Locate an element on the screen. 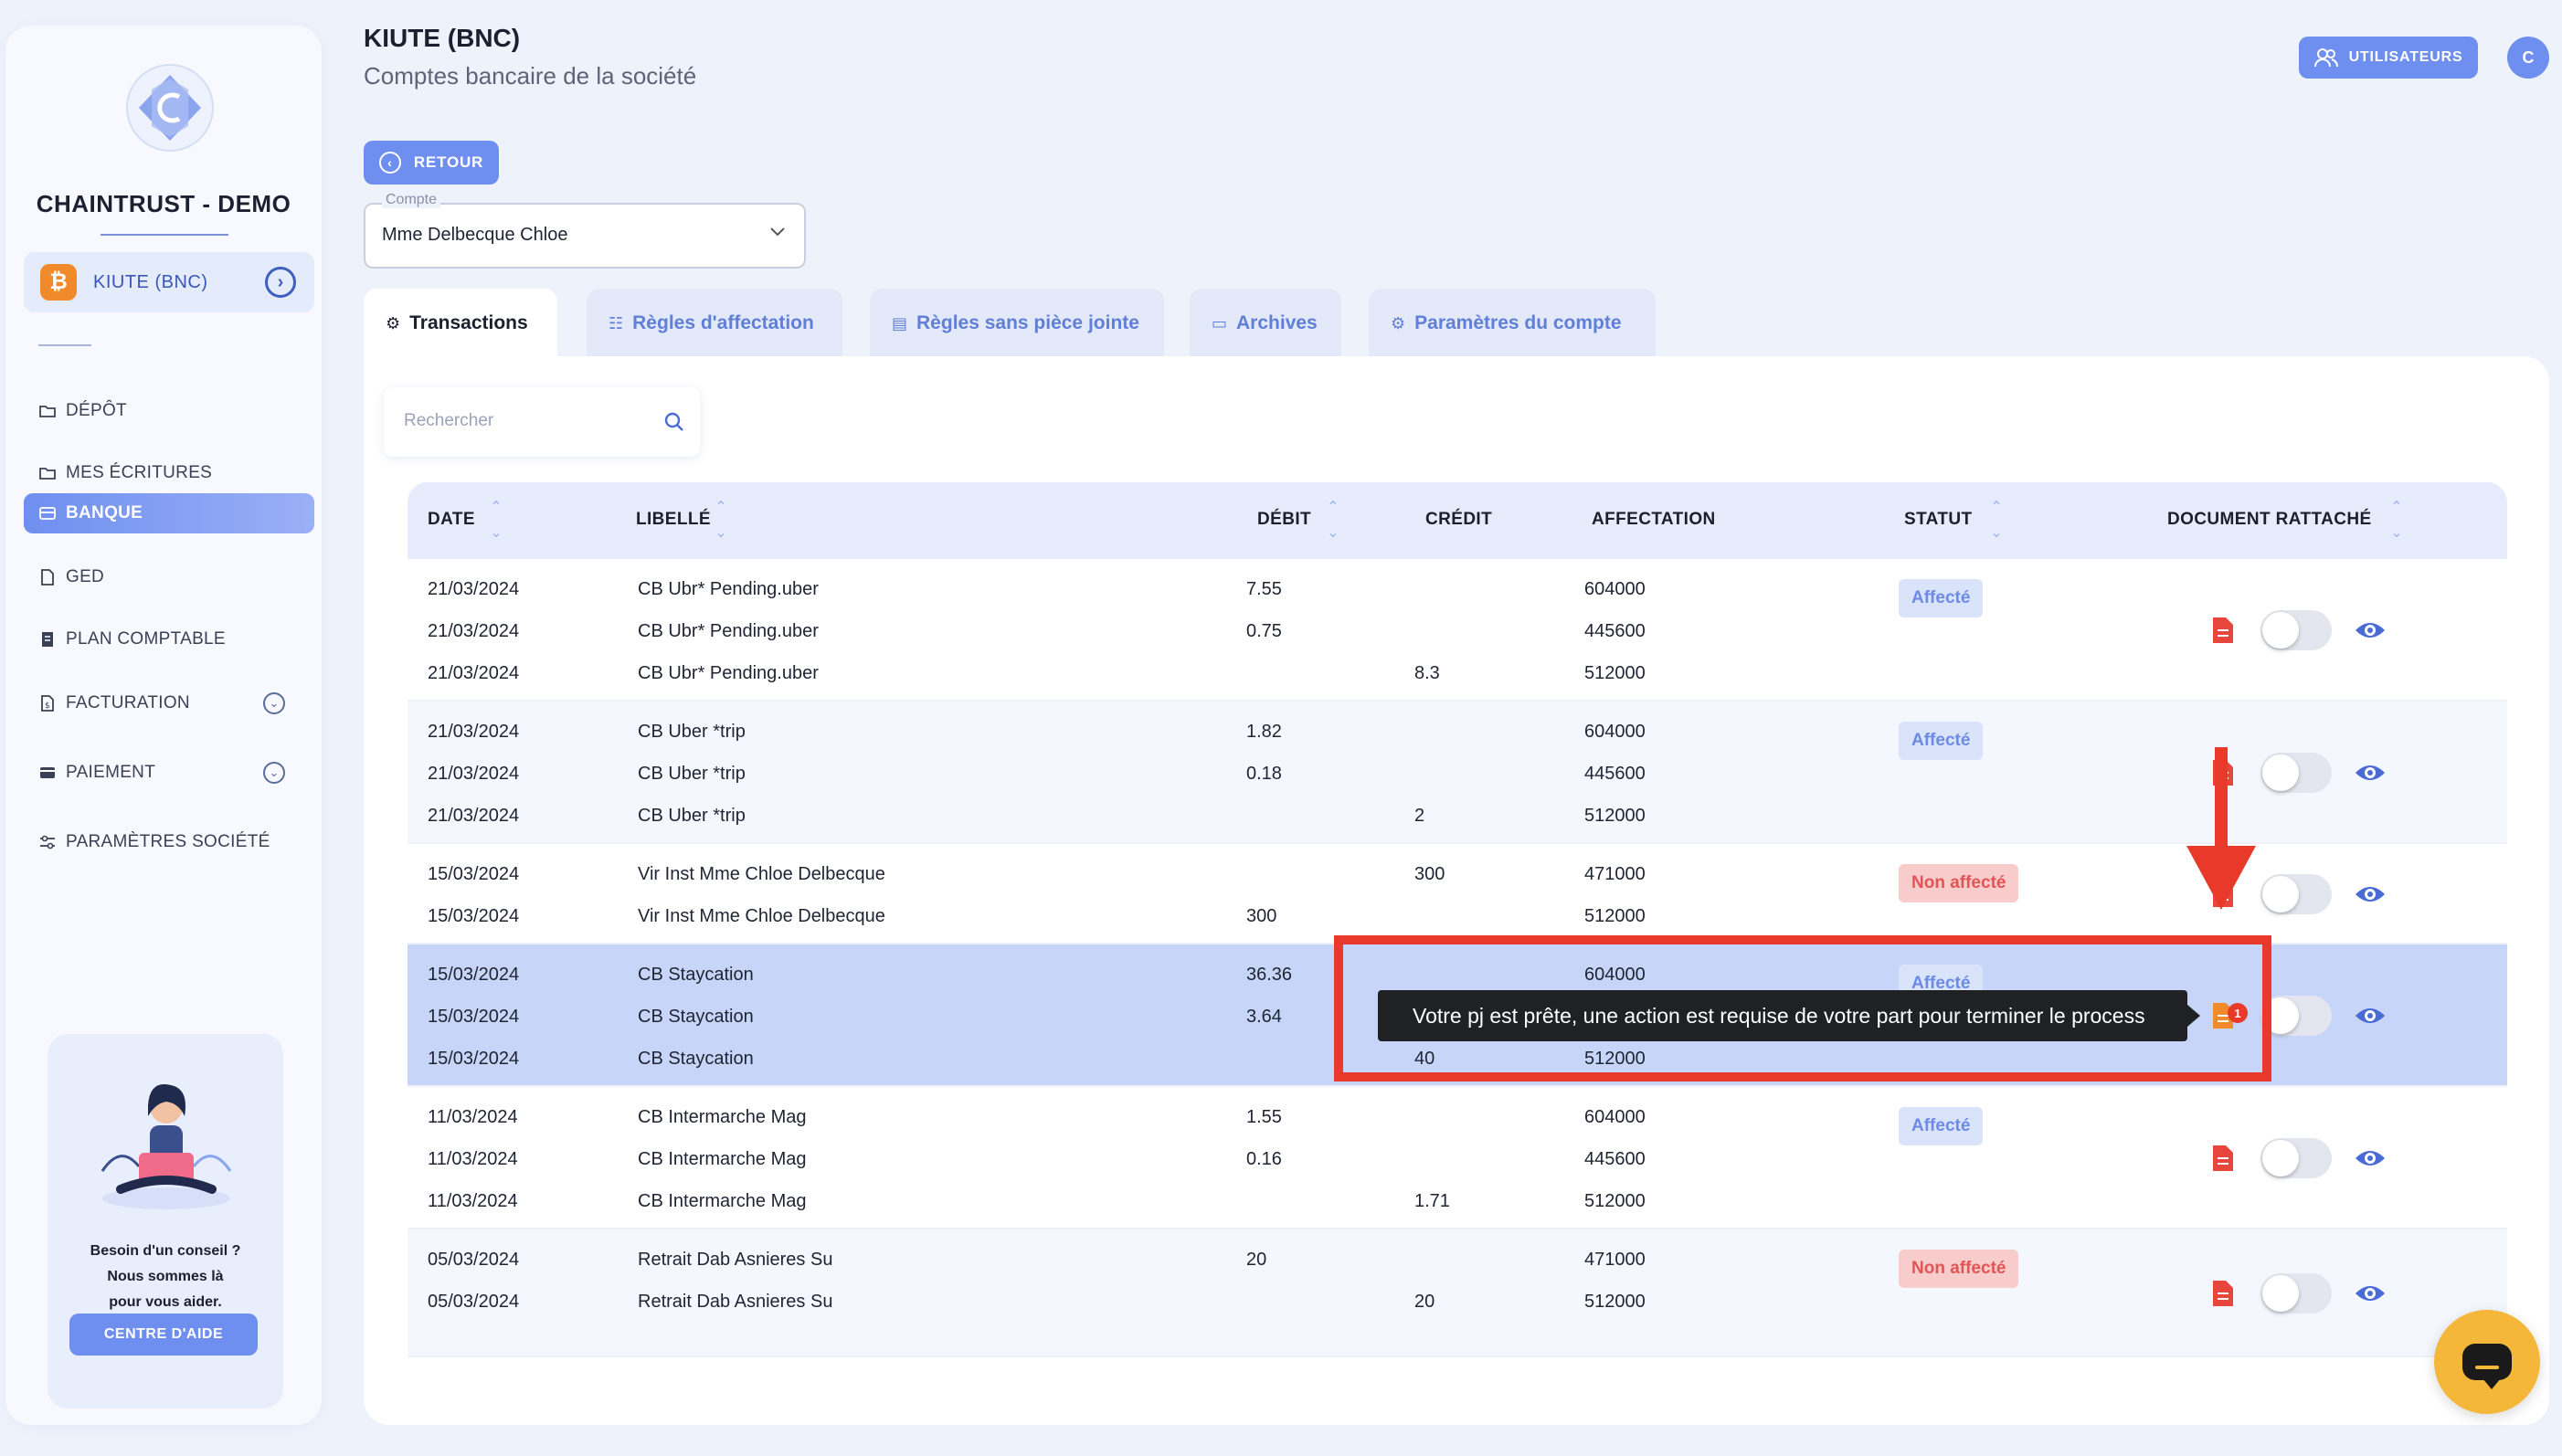 Image resolution: width=2562 pixels, height=1456 pixels. help-center-button: CENTRE D'AIDE is located at coordinates (164, 1335).